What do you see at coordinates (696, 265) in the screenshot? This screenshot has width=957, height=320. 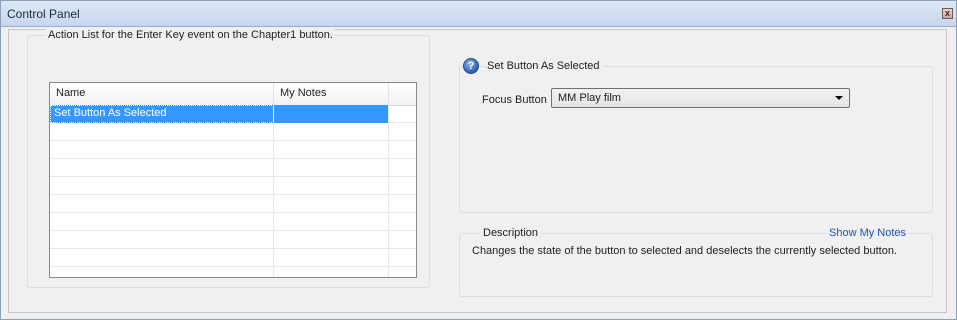 I see `description-panel` at bounding box center [696, 265].